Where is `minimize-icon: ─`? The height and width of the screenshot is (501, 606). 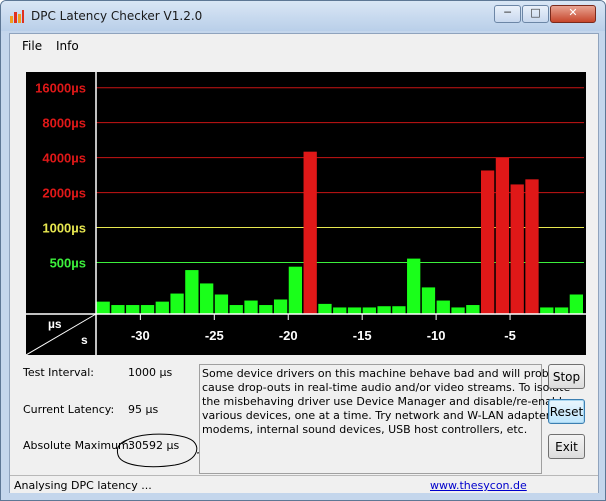
minimize-icon: ─ is located at coordinates (507, 12).